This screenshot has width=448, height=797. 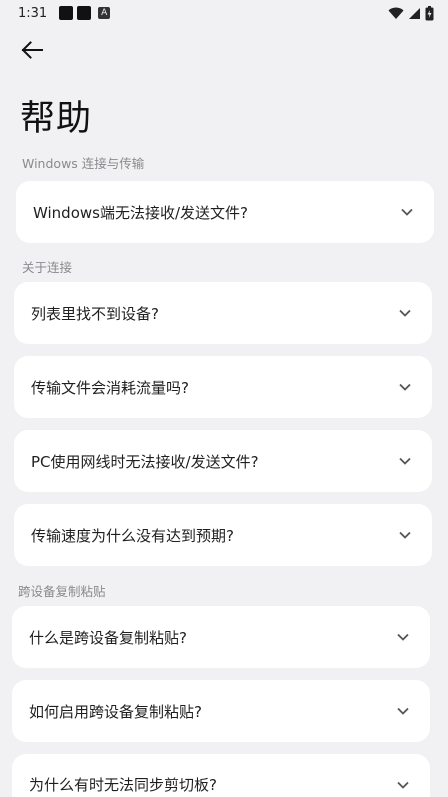 What do you see at coordinates (145, 461) in the screenshot?
I see `faq-item-label: PC使用网线时无法接收/发送文件?` at bounding box center [145, 461].